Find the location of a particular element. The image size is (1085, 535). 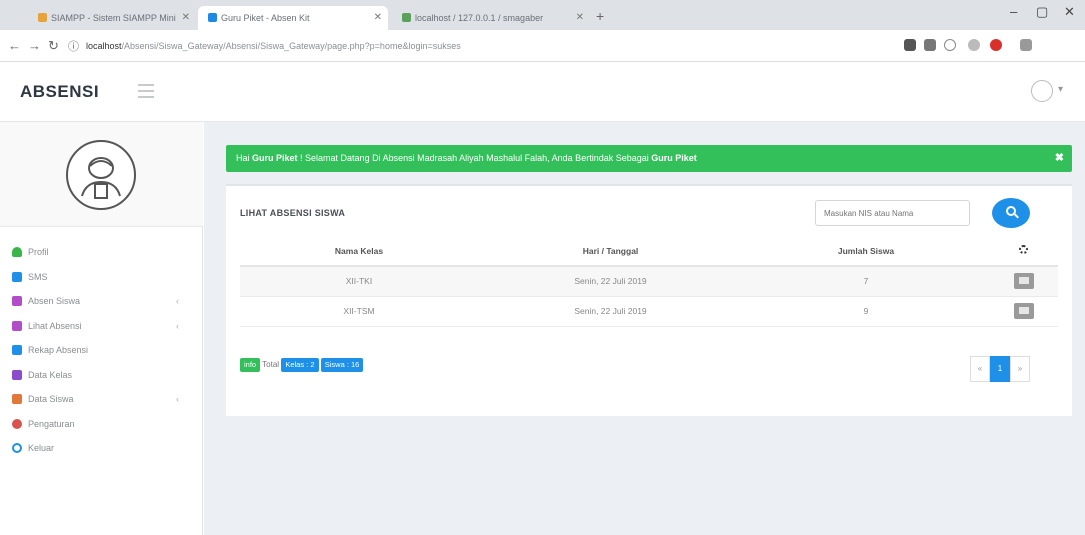

kelas-count-badge: Kelas : 2 is located at coordinates (300, 365).